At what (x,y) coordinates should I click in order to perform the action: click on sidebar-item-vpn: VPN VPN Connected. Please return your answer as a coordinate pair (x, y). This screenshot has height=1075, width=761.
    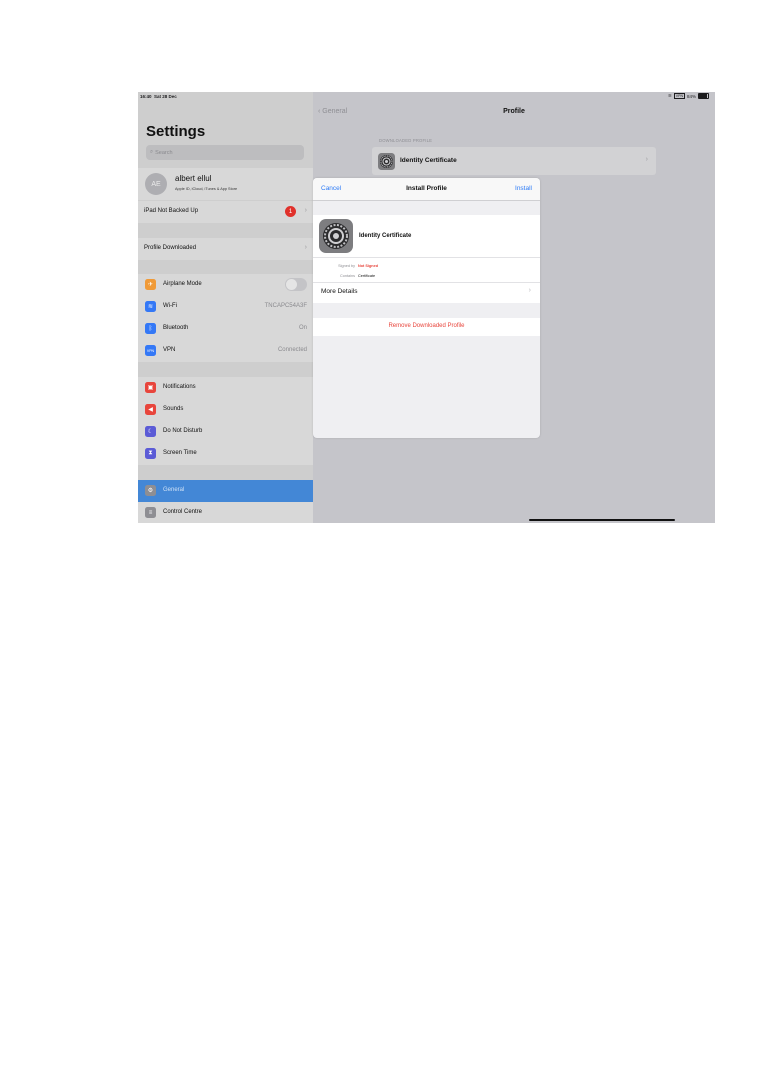
    Looking at the image, I should click on (225, 351).